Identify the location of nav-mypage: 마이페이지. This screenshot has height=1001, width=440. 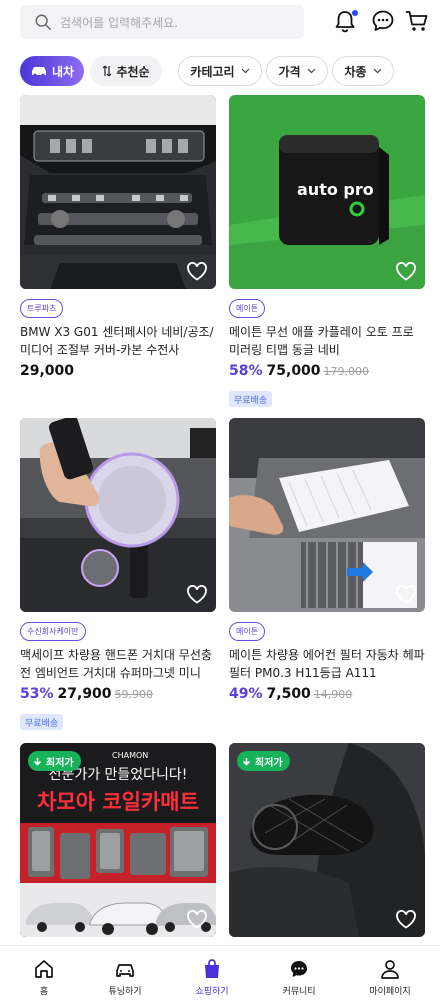
(390, 973).